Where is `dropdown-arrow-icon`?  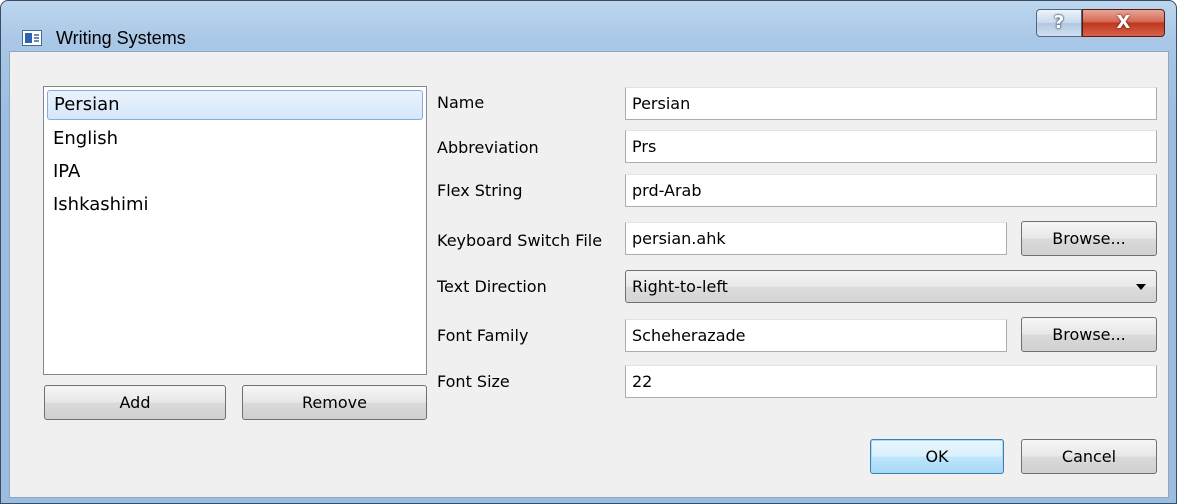
dropdown-arrow-icon is located at coordinates (1141, 287).